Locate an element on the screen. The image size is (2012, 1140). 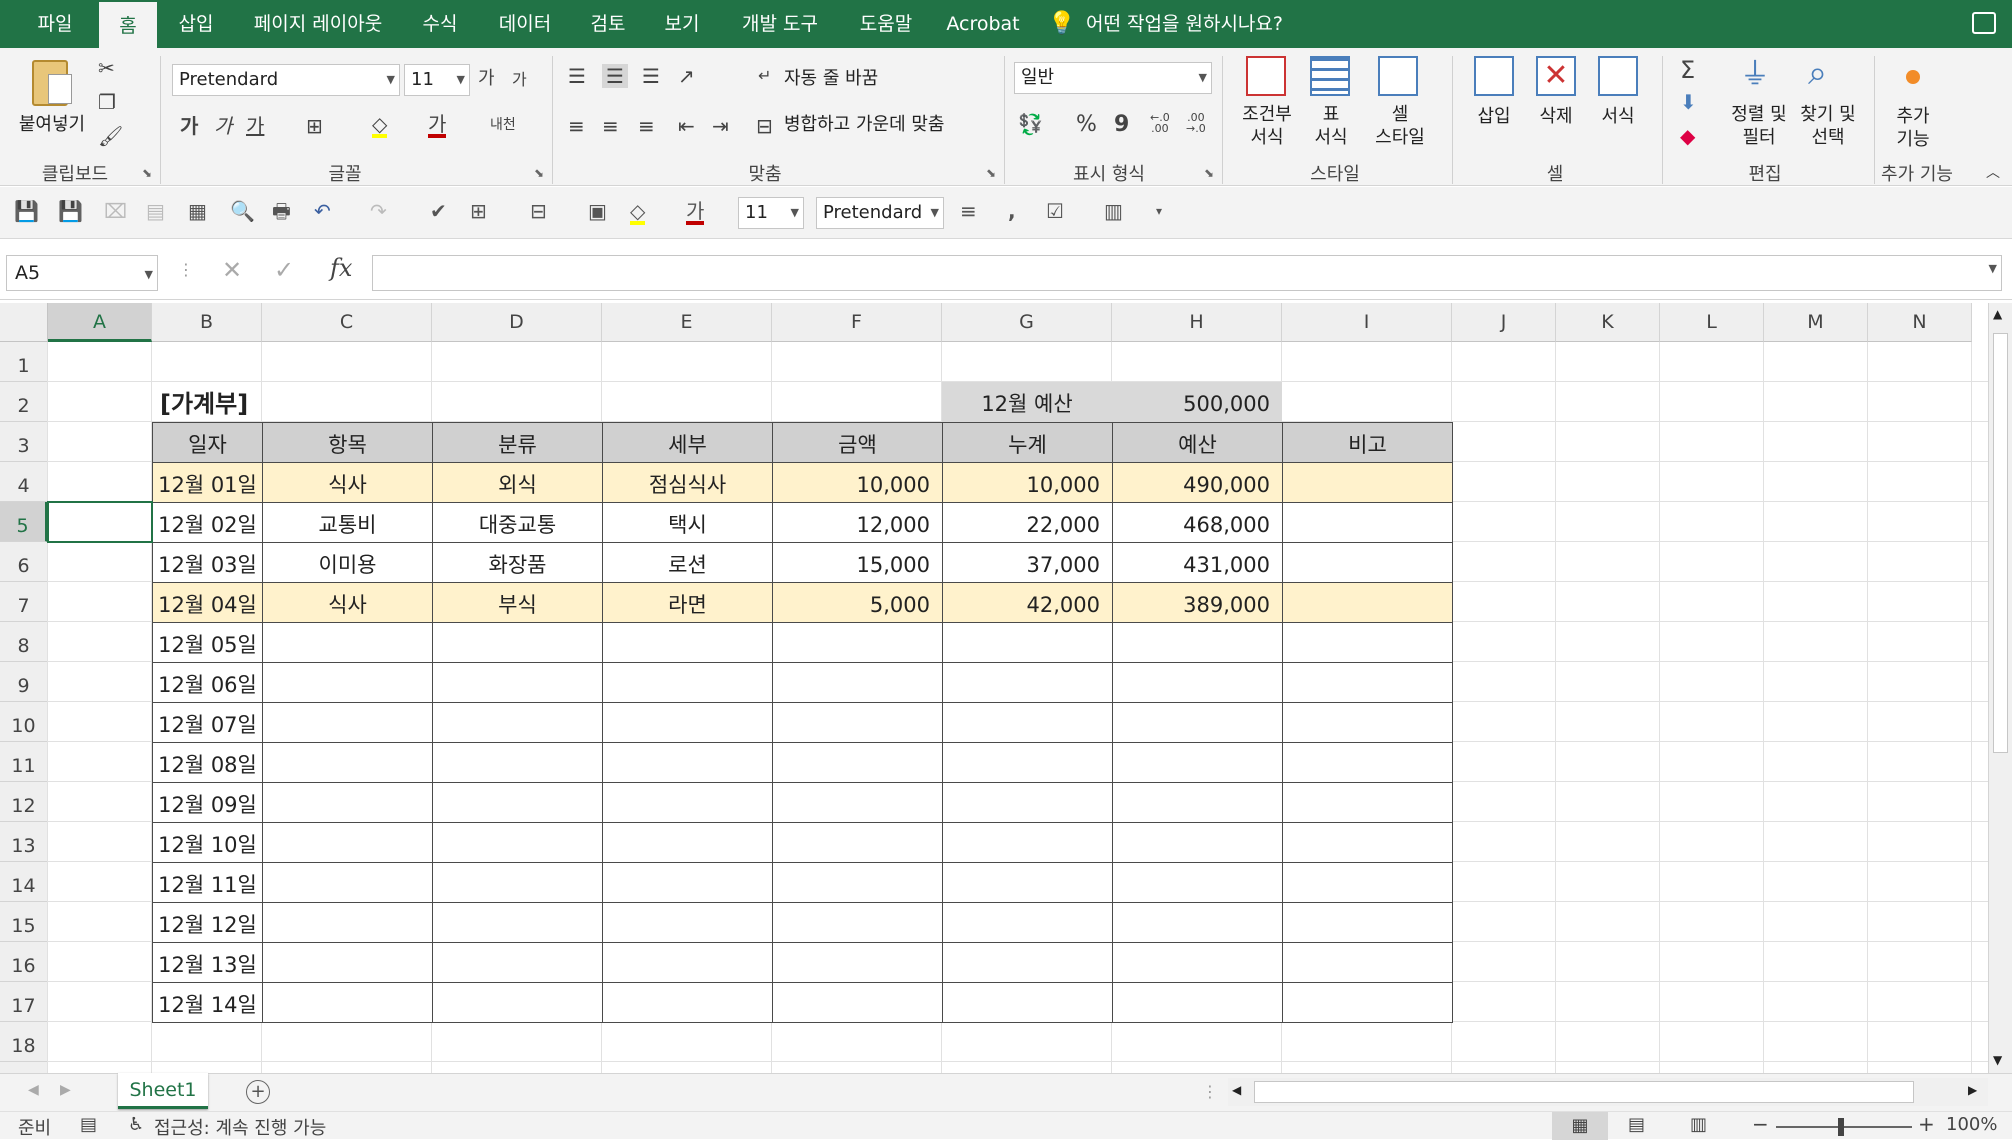
font-size-box: 11 ▼ is located at coordinates (437, 80).